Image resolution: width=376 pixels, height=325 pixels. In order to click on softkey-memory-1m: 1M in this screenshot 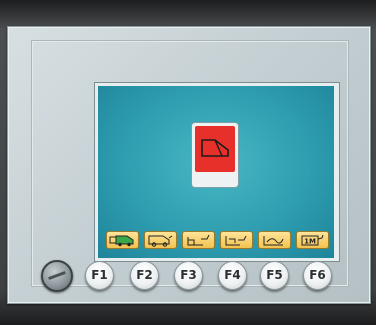, I will do `click(312, 240)`.